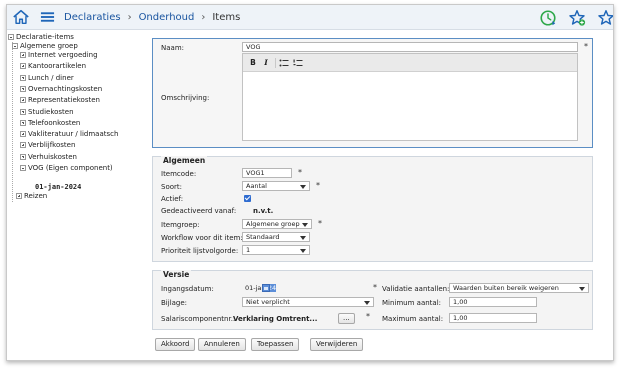 The width and height of the screenshot is (620, 369). What do you see at coordinates (65, 88) in the screenshot?
I see `tree-item-label: Overnachtingskosten` at bounding box center [65, 88].